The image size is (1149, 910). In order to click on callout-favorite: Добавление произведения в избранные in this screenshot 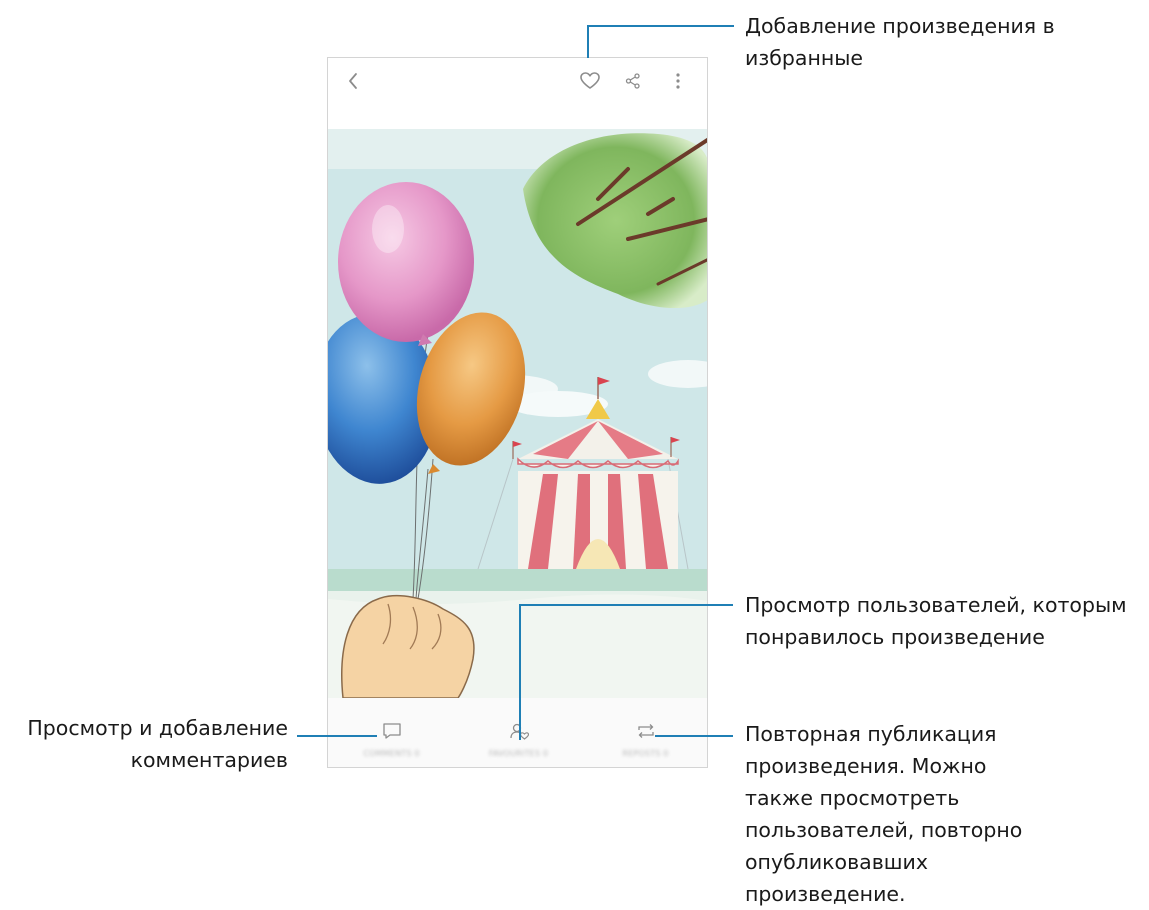, I will do `click(900, 42)`.